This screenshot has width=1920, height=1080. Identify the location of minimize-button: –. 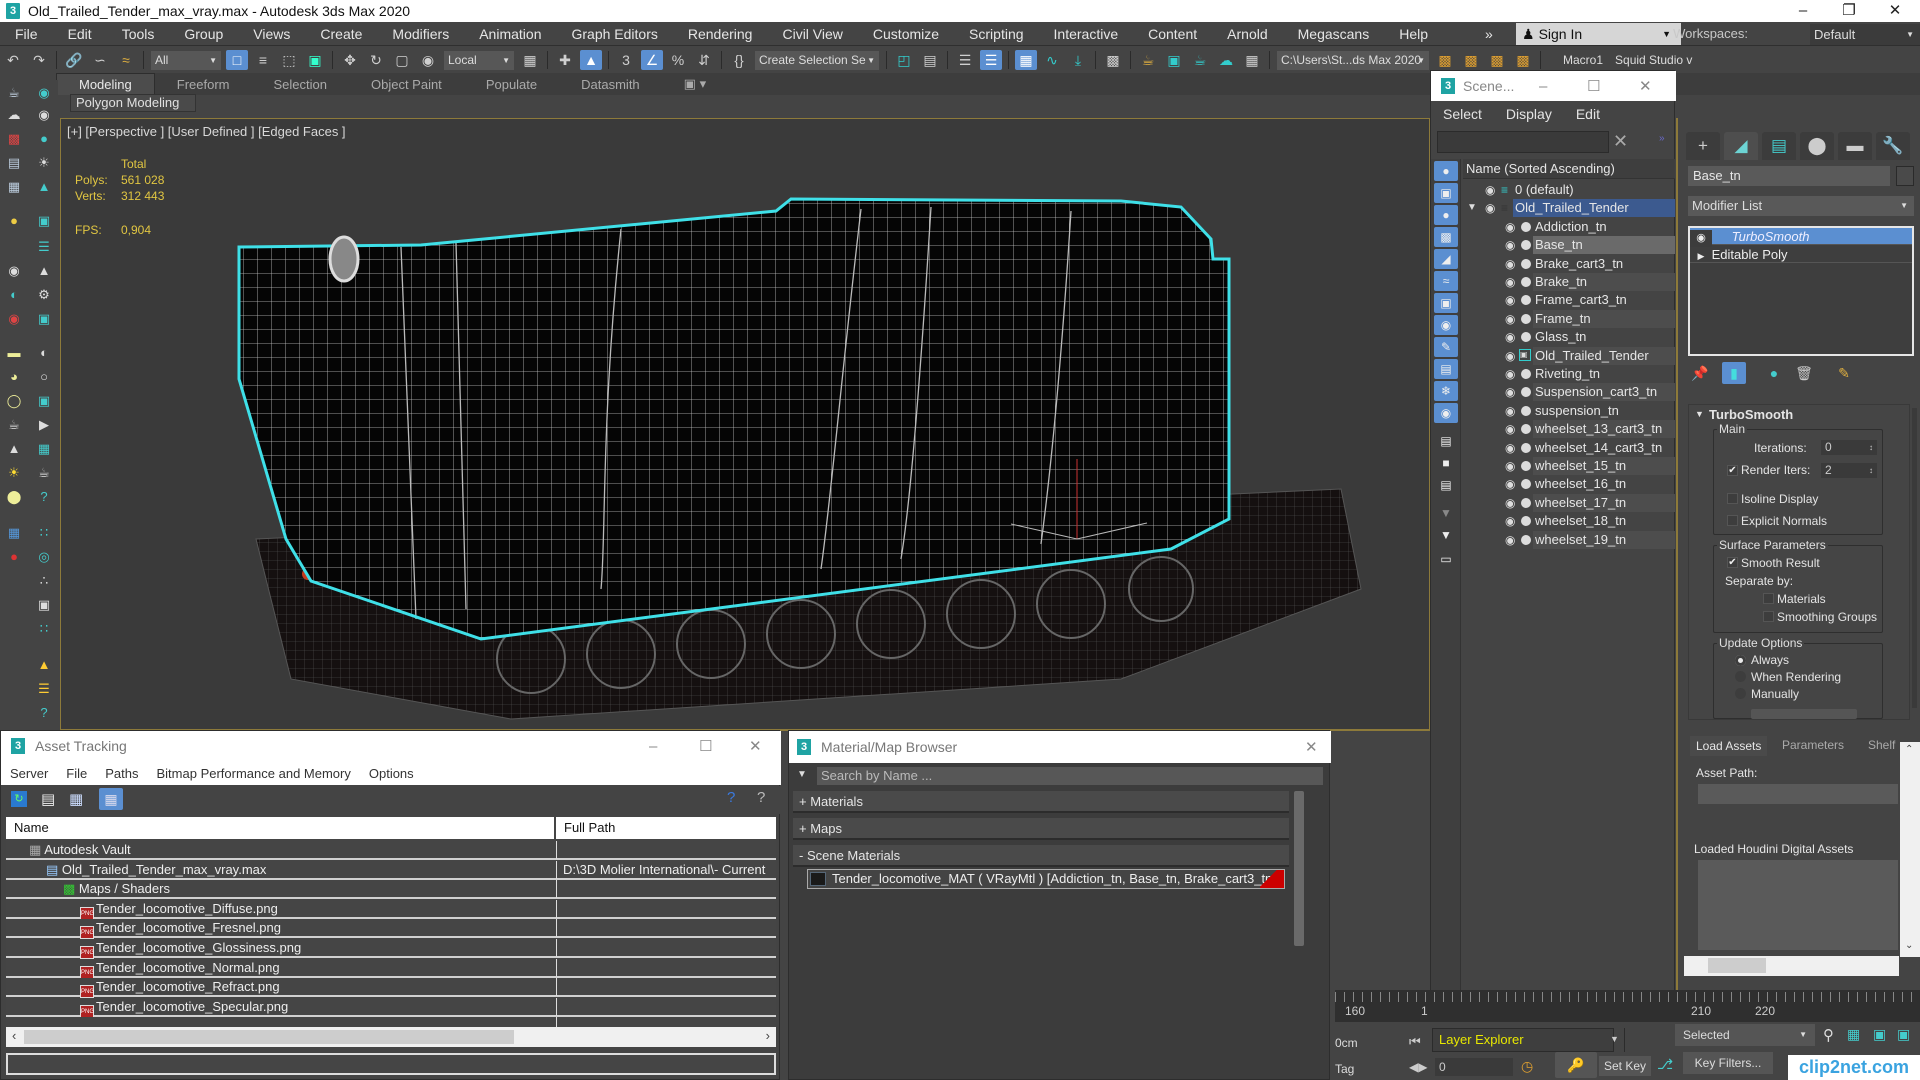
(1803, 11).